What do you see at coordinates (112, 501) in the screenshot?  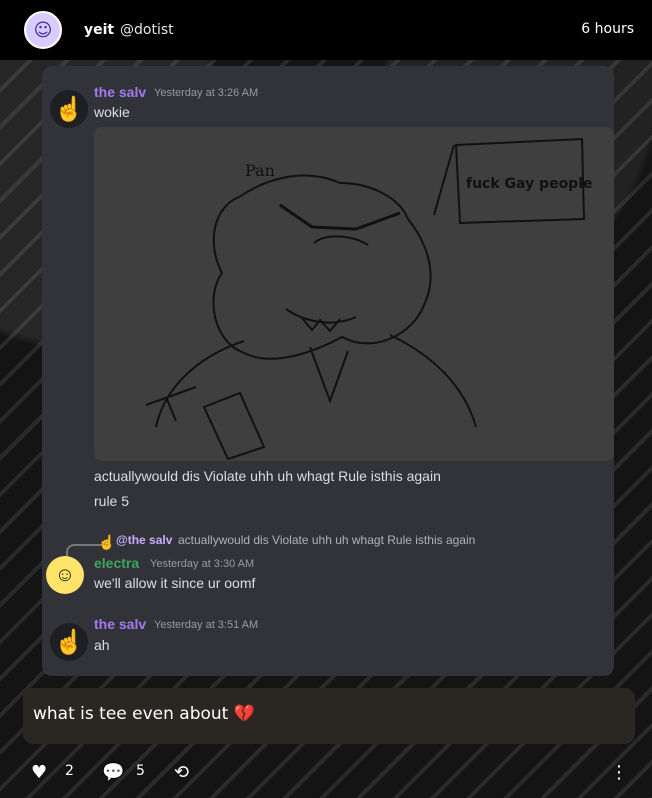 I see `message-text: rule 5` at bounding box center [112, 501].